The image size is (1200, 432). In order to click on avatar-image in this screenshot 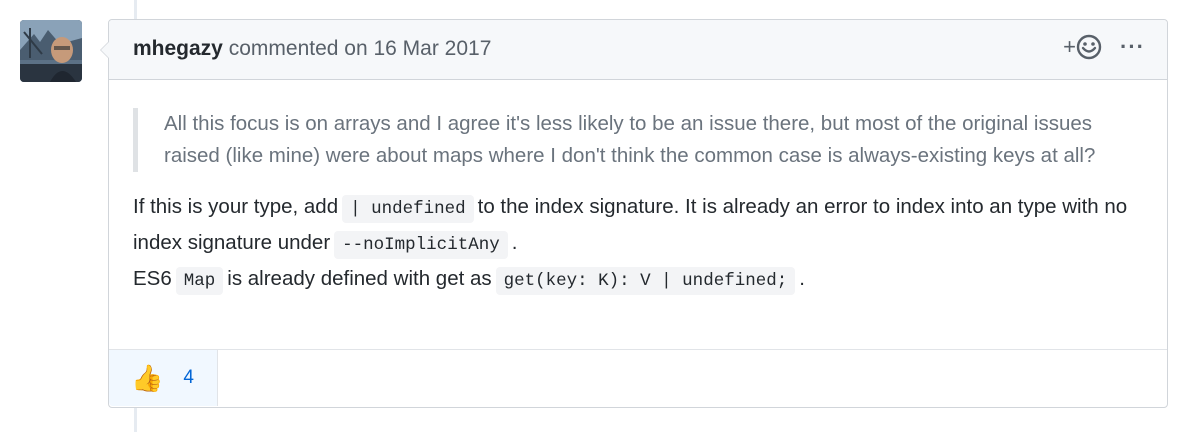, I will do `click(51, 51)`.